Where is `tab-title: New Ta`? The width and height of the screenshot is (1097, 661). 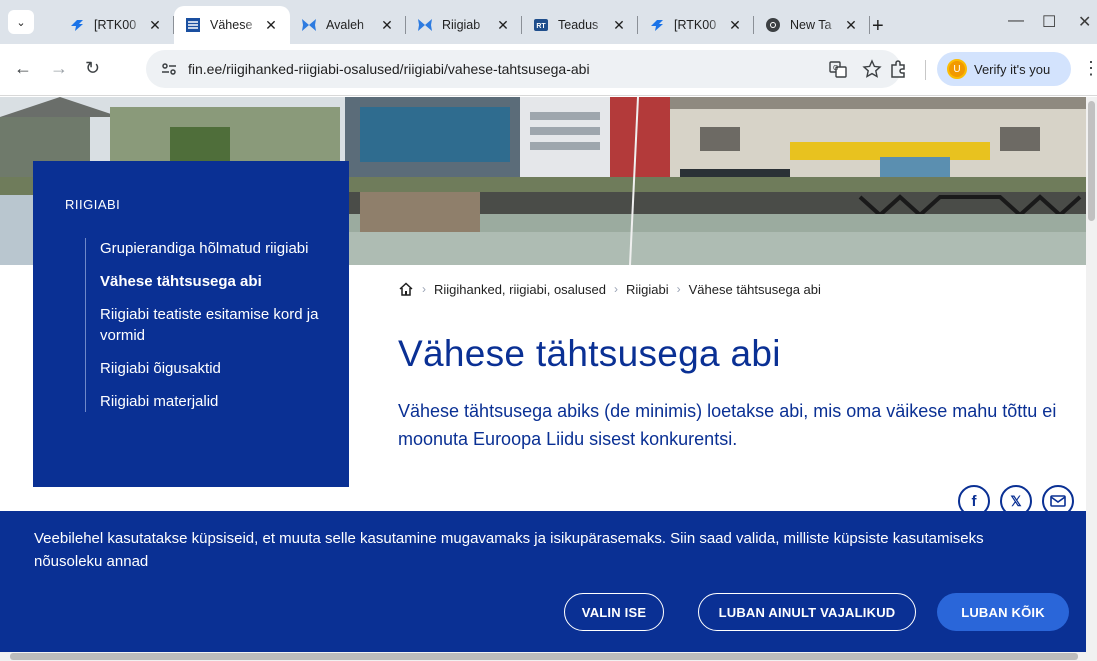
tab-title: New Ta is located at coordinates (811, 25).